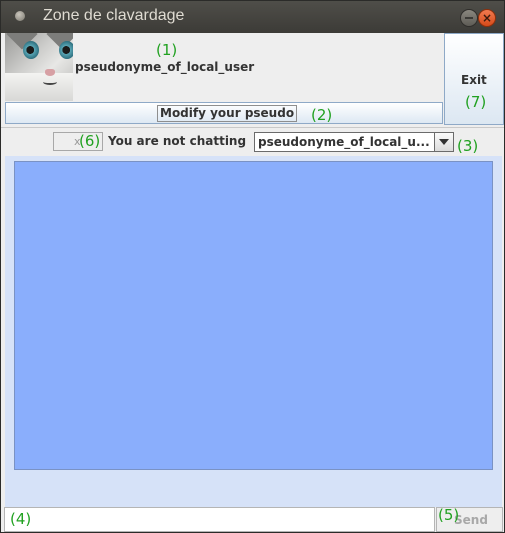 The image size is (505, 533). What do you see at coordinates (31, 50) in the screenshot?
I see `avatar-eye-left` at bounding box center [31, 50].